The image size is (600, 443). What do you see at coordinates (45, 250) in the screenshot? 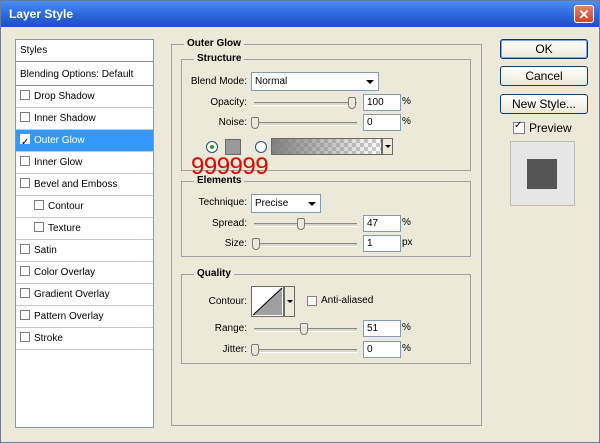
I see `style-item-label: Satin` at bounding box center [45, 250].